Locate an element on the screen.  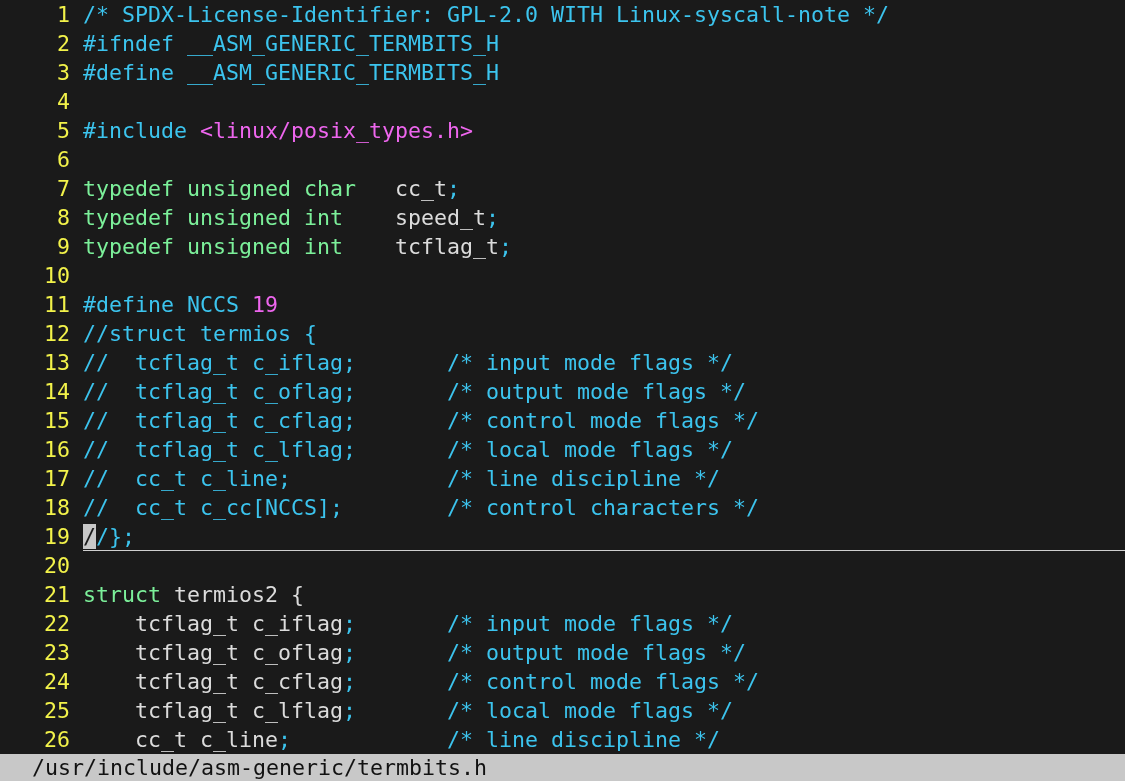
code-line: cc_t c_line; /* line discipline */ is located at coordinates (428, 740).